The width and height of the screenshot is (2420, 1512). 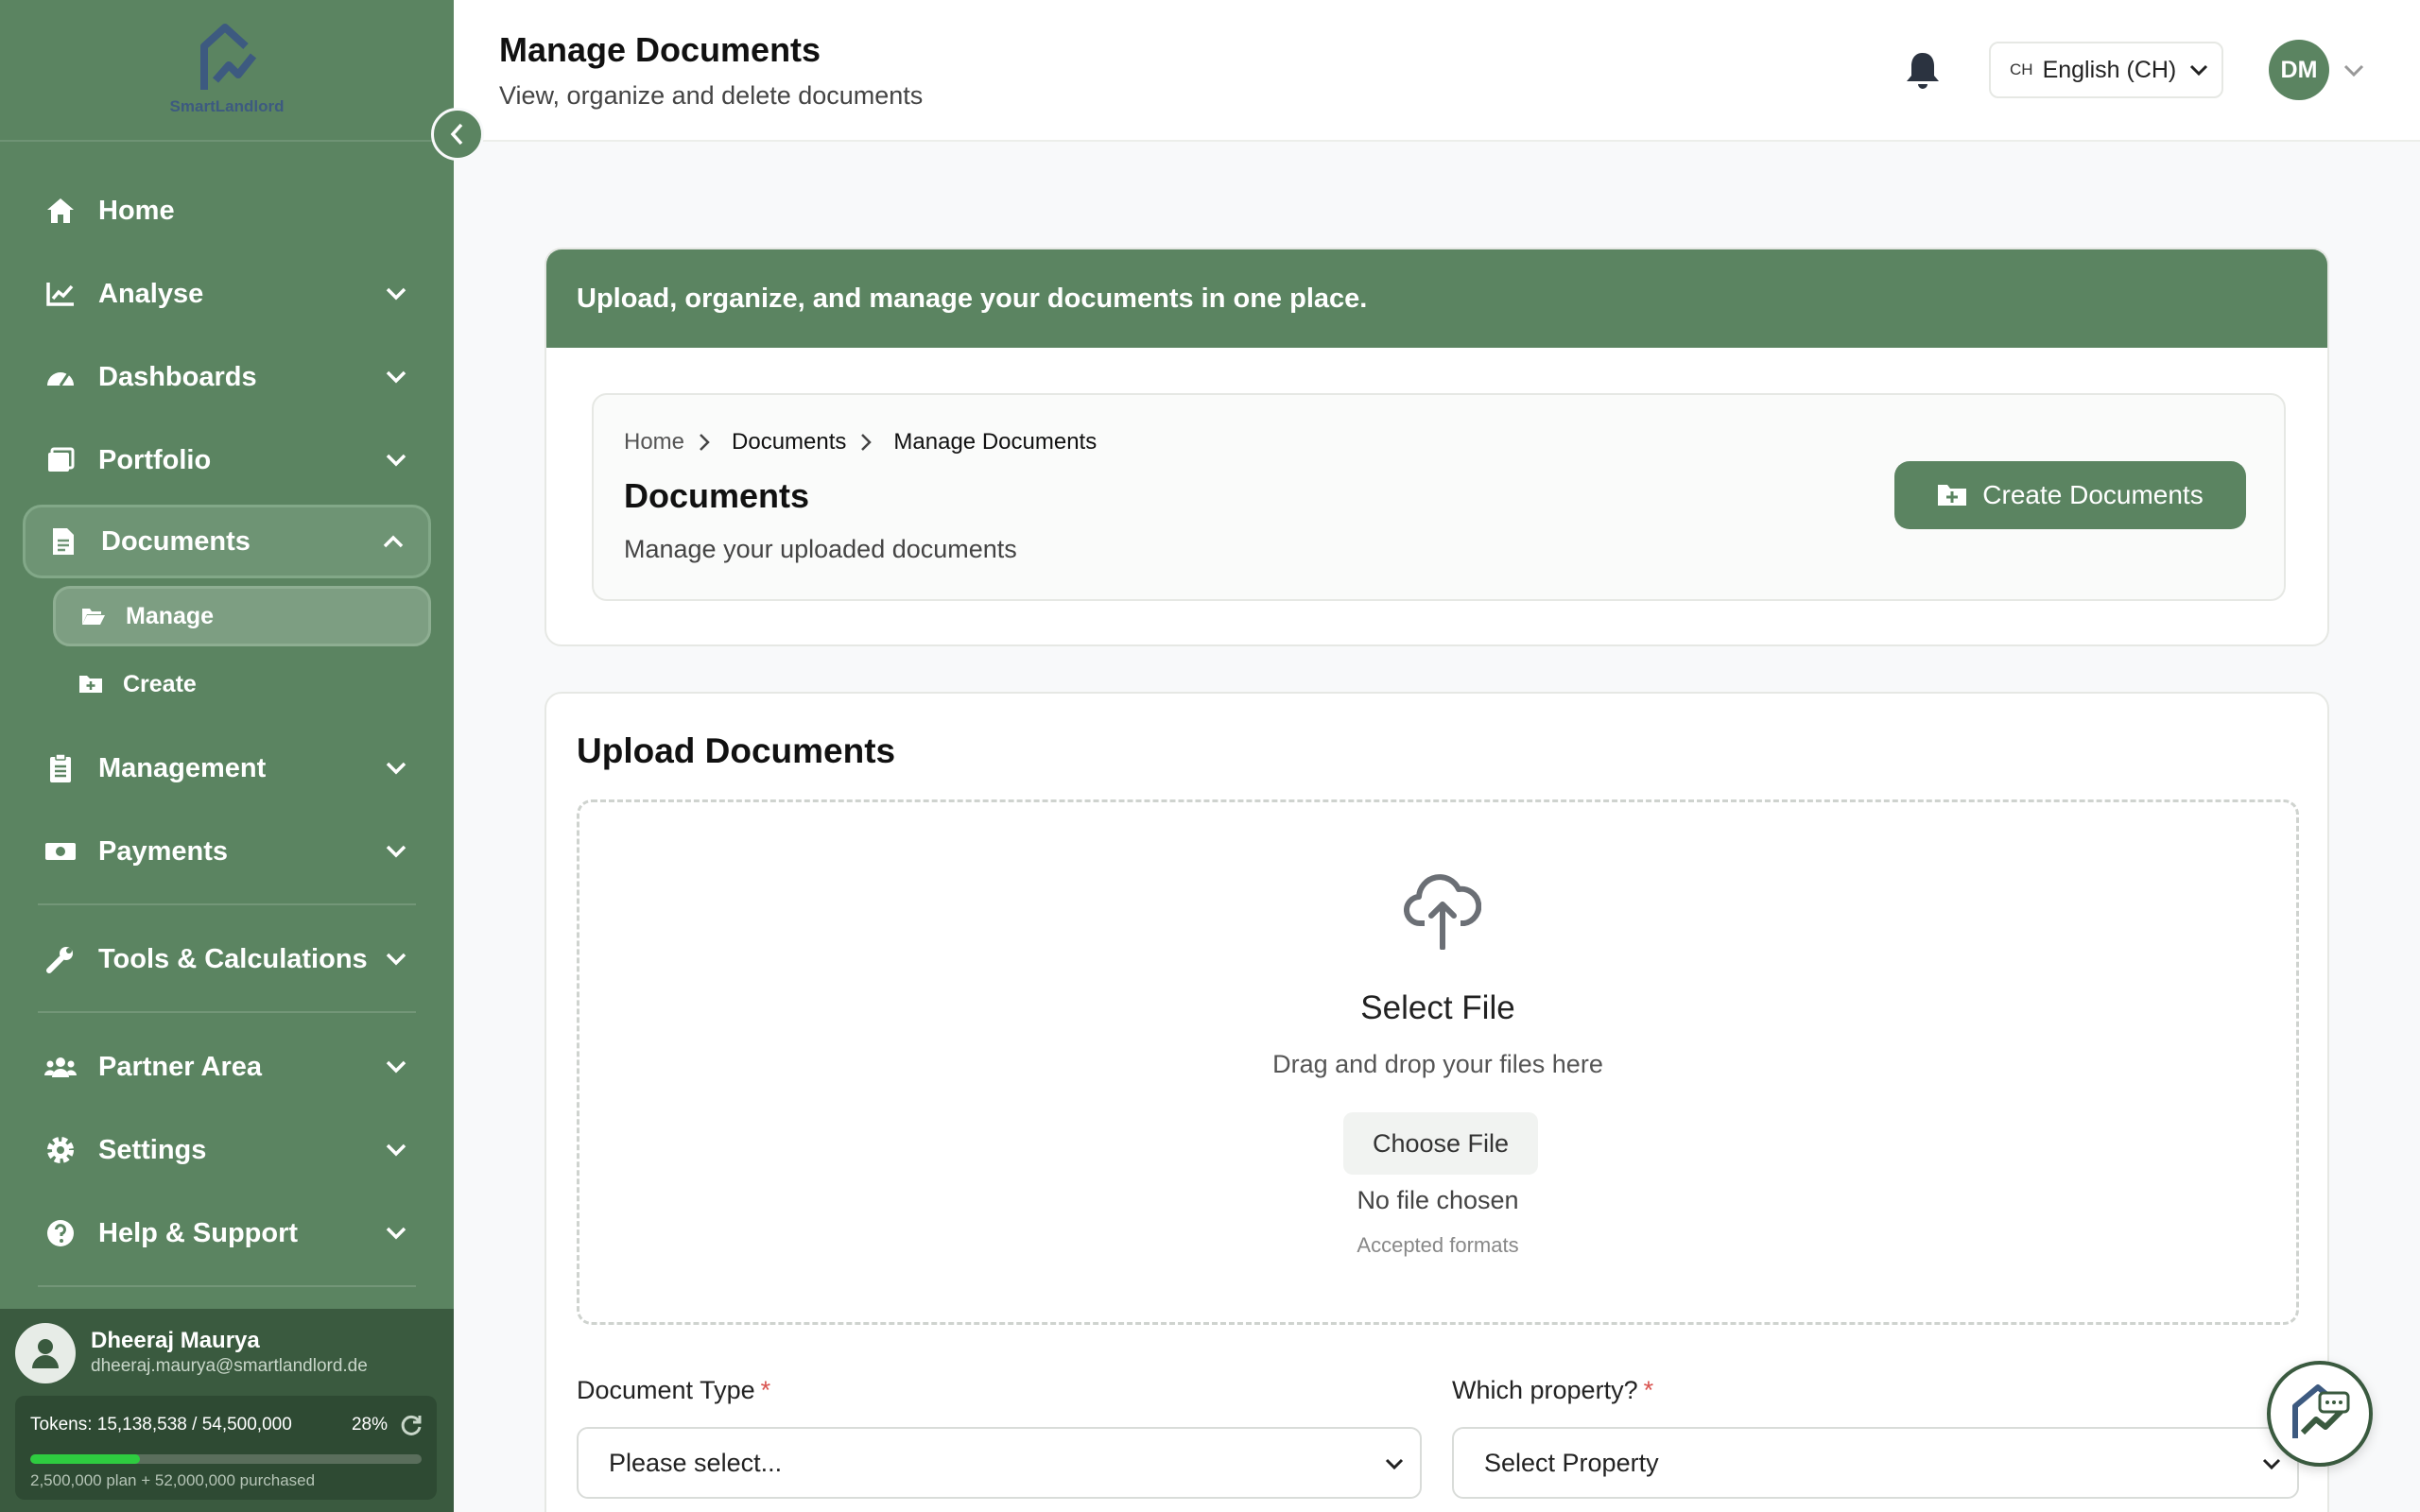 I want to click on file-status: No file chosen, so click(x=1438, y=1200).